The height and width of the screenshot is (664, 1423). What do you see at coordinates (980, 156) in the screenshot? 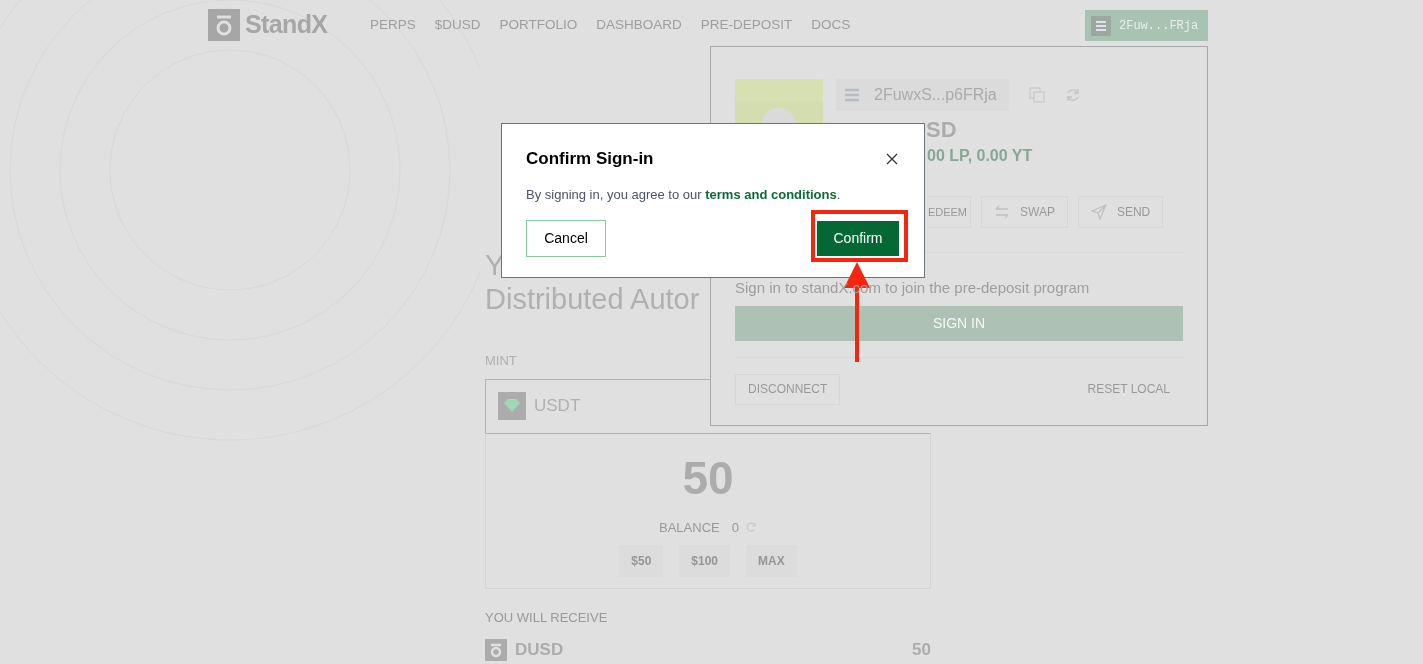
I see `holdings-text: 00 LP, 0.00 YT` at bounding box center [980, 156].